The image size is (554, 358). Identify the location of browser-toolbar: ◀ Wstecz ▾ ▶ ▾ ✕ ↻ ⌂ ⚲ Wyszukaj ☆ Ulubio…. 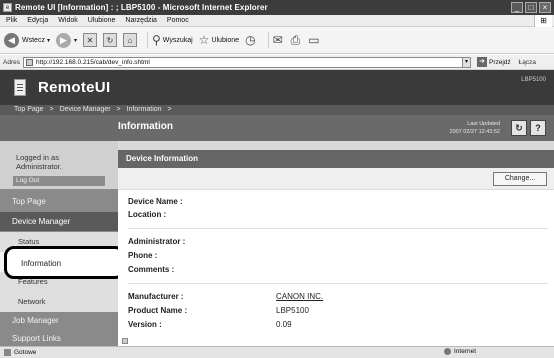
(277, 40).